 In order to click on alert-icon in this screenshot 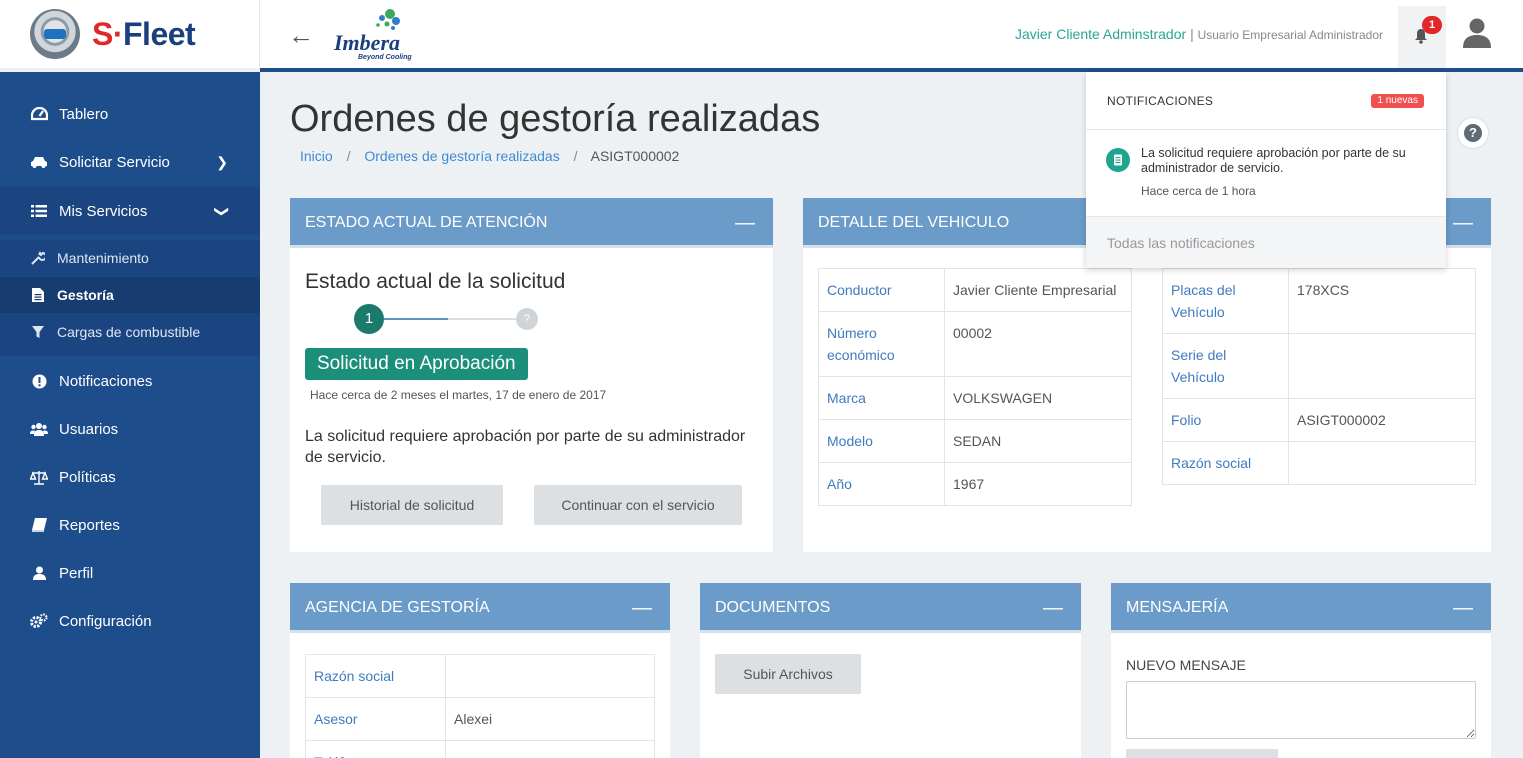, I will do `click(39, 381)`.